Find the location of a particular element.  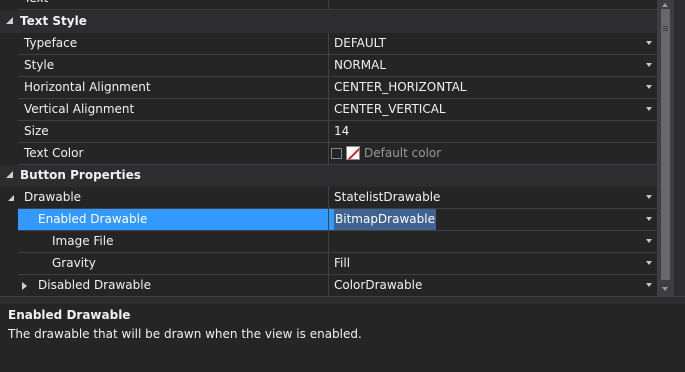

property-value: BitmapDrawable is located at coordinates (385, 219).